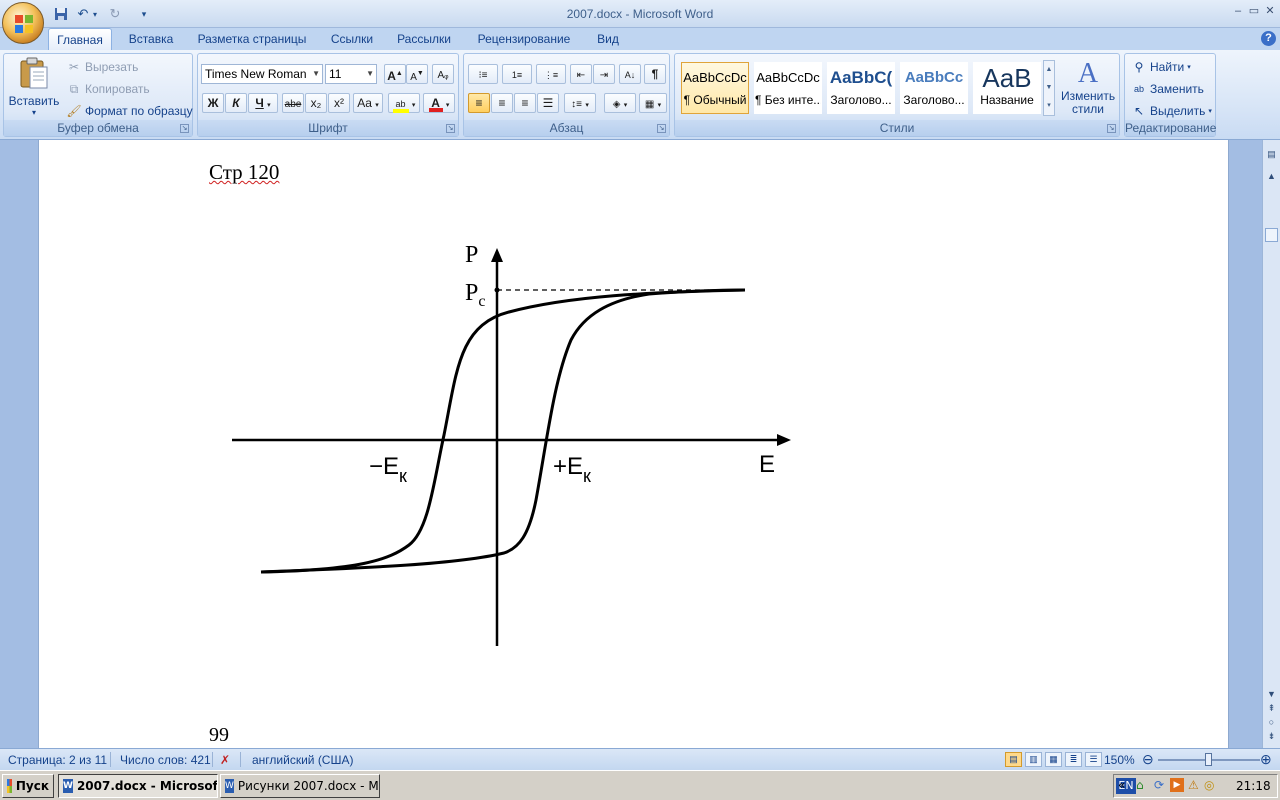 Image resolution: width=1280 pixels, height=800 pixels. Describe the element at coordinates (471, 293) in the screenshot. I see `pc-label-main: P` at that location.